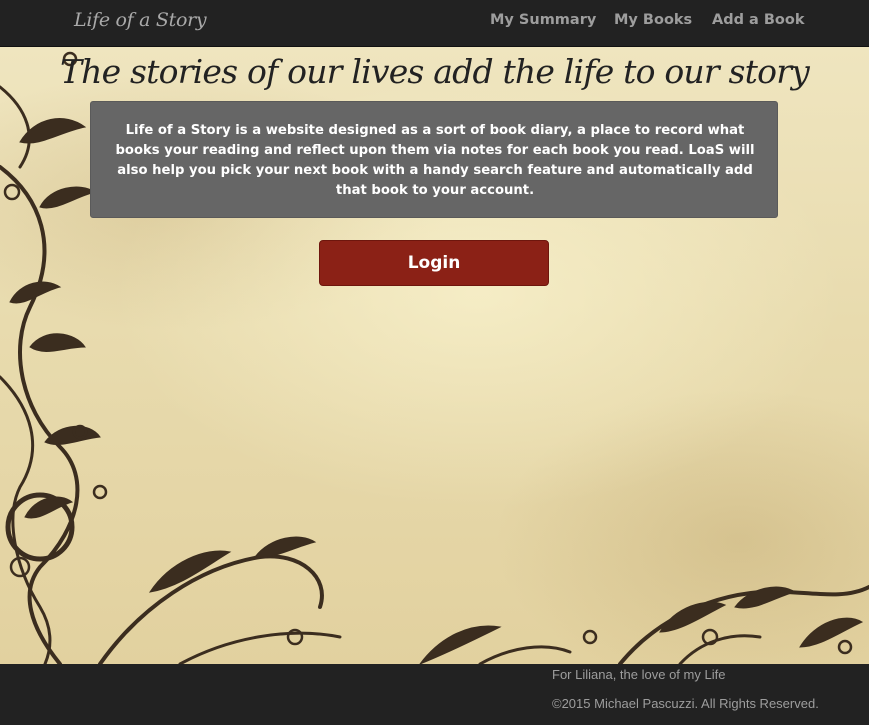 The width and height of the screenshot is (869, 725). Describe the element at coordinates (140, 20) in the screenshot. I see `brand-link: Life of a Story` at that location.